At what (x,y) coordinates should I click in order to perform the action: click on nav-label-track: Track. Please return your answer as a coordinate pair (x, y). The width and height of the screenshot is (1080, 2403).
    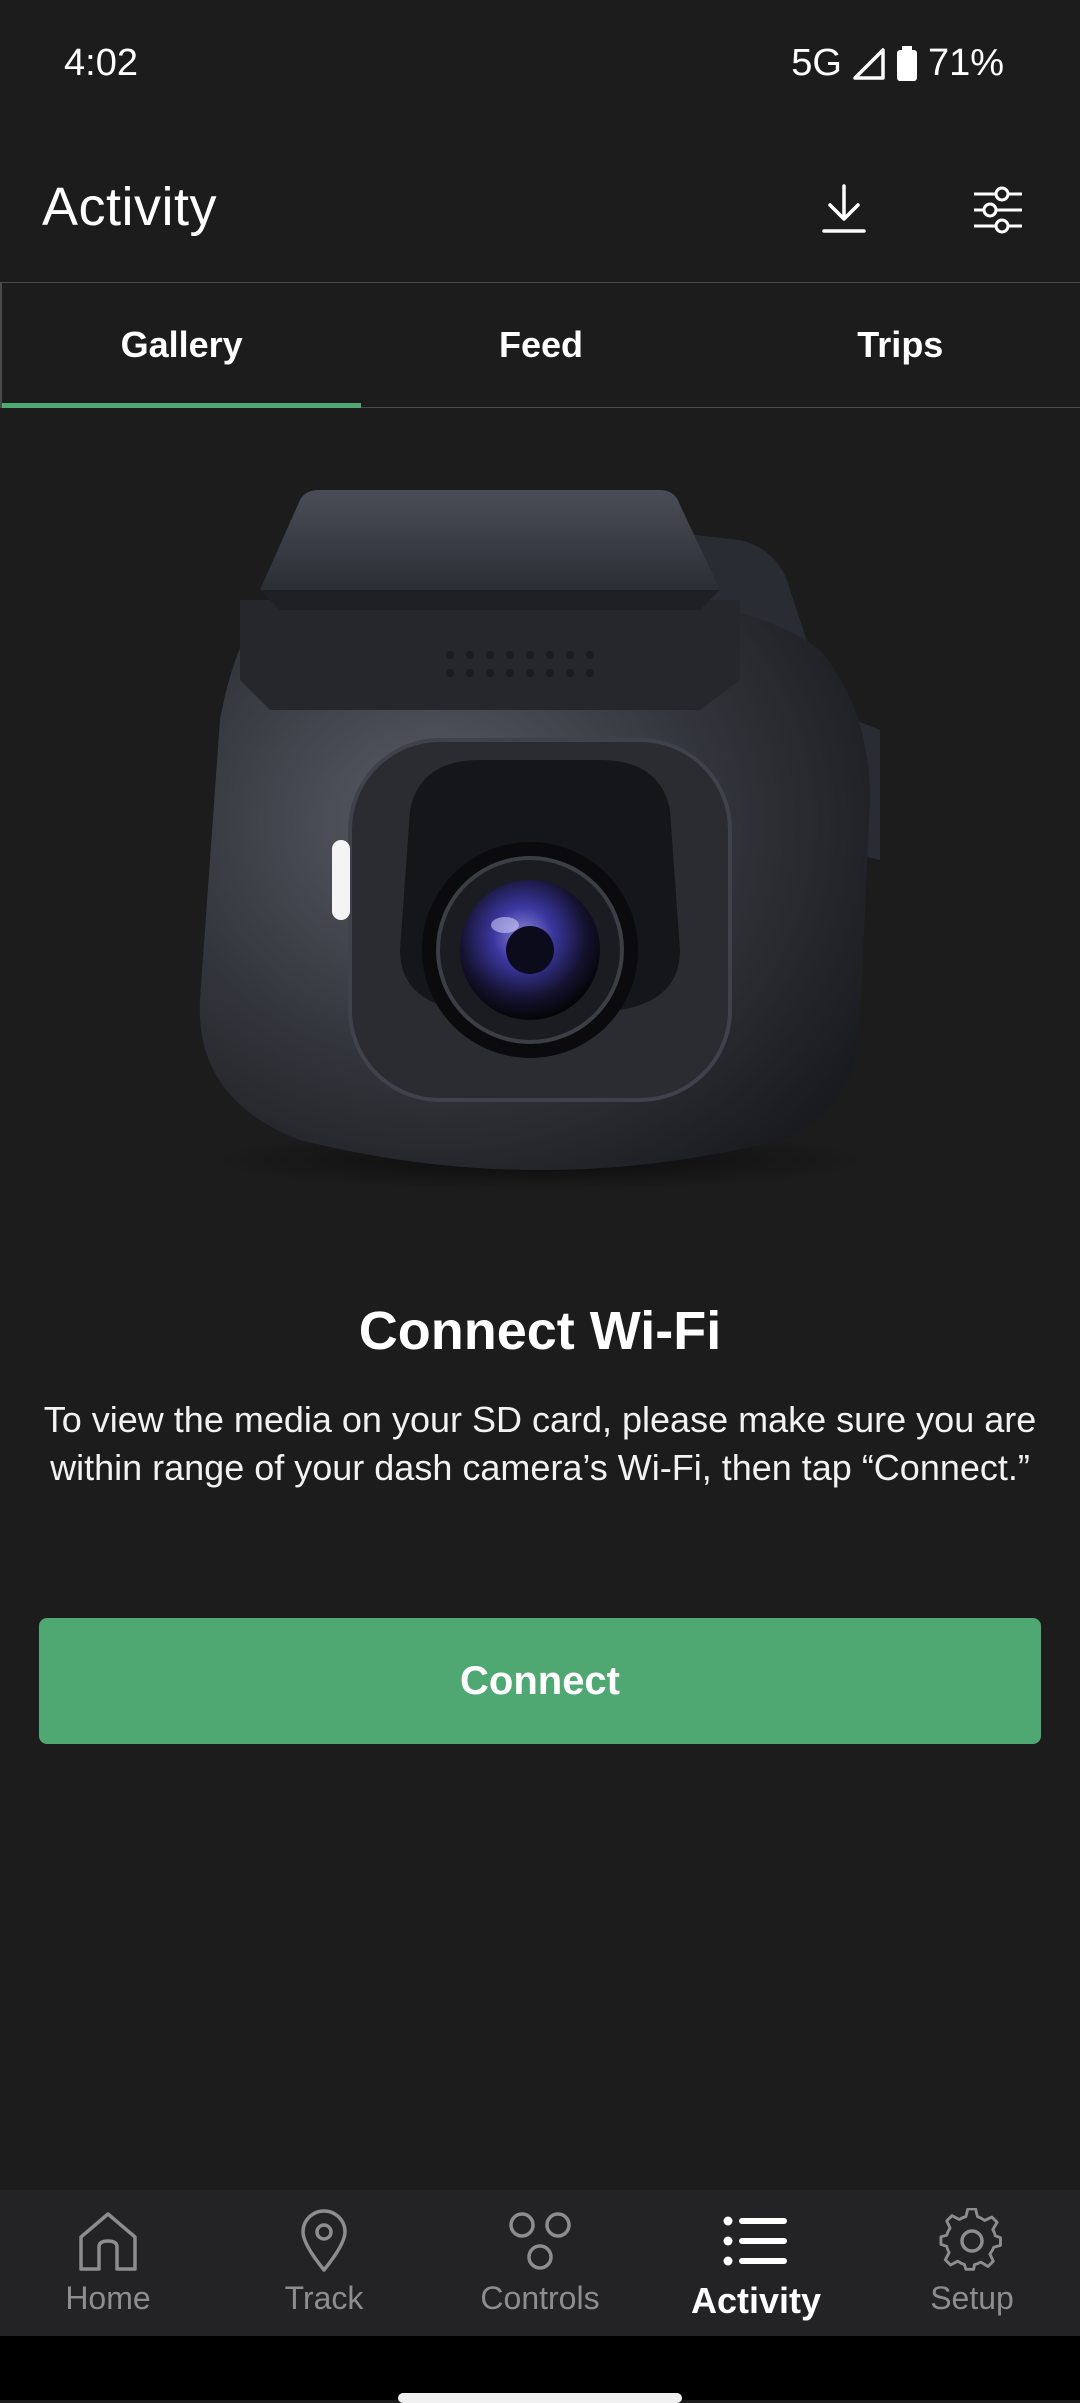
    Looking at the image, I should click on (324, 2298).